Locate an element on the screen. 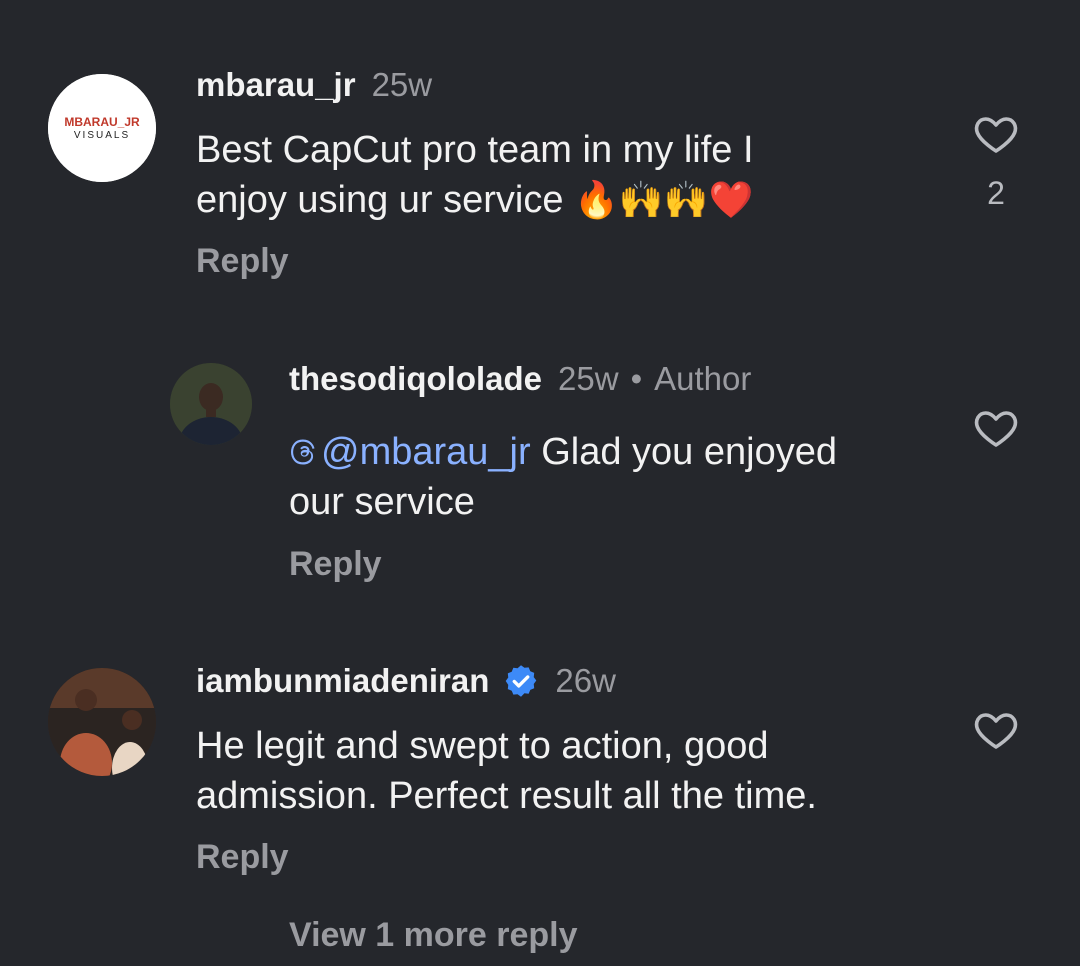  comment-text-line: admission. Perfect result all the time. is located at coordinates (506, 796).